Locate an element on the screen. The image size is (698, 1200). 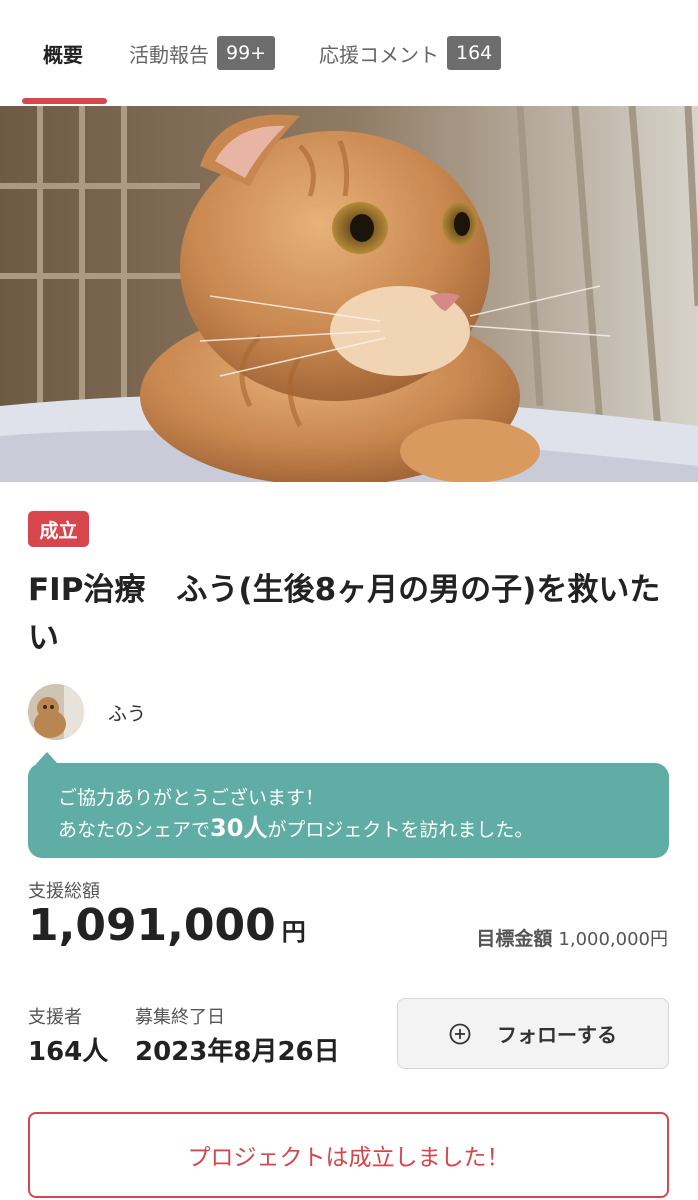
total-amount: 1,091,000 円 is located at coordinates (167, 925).